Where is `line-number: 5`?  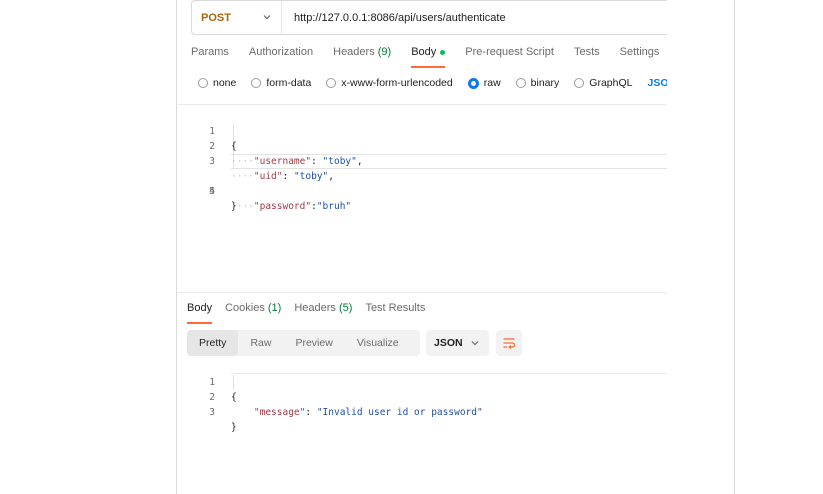 line-number: 5 is located at coordinates (212, 191).